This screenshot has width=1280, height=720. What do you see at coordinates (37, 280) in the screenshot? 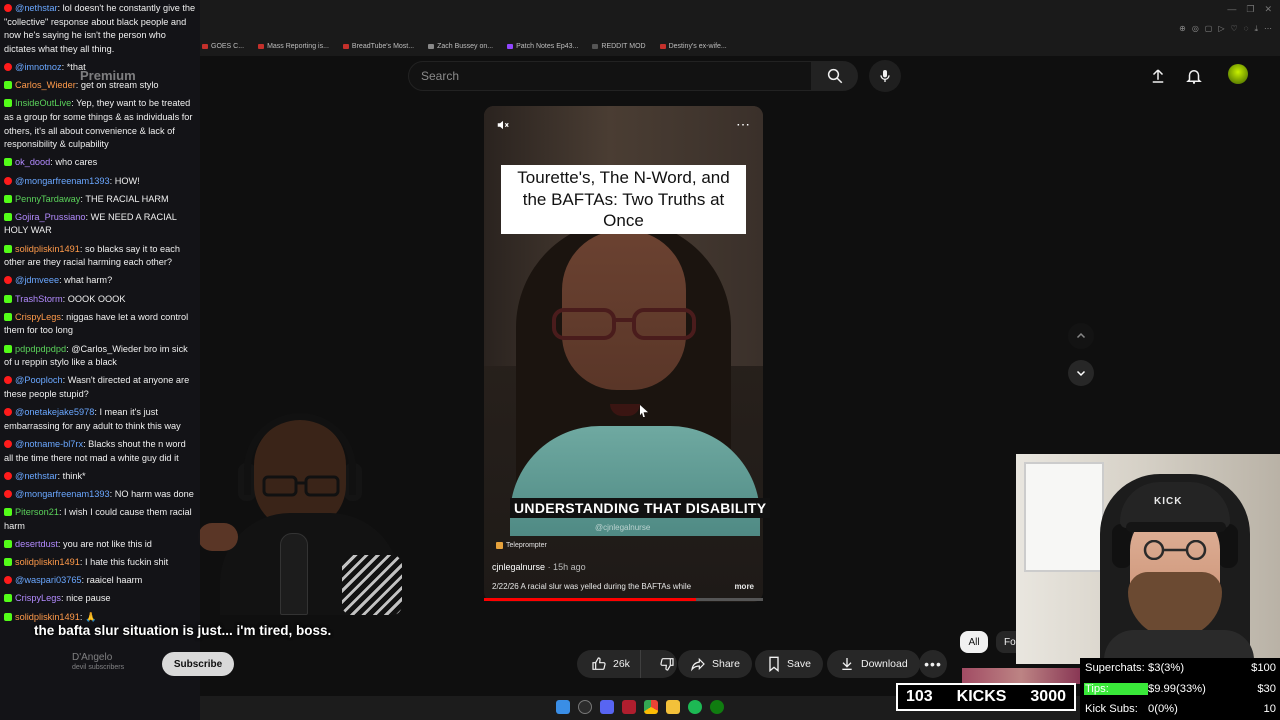
I see `chat-username: @jdmveee` at bounding box center [37, 280].